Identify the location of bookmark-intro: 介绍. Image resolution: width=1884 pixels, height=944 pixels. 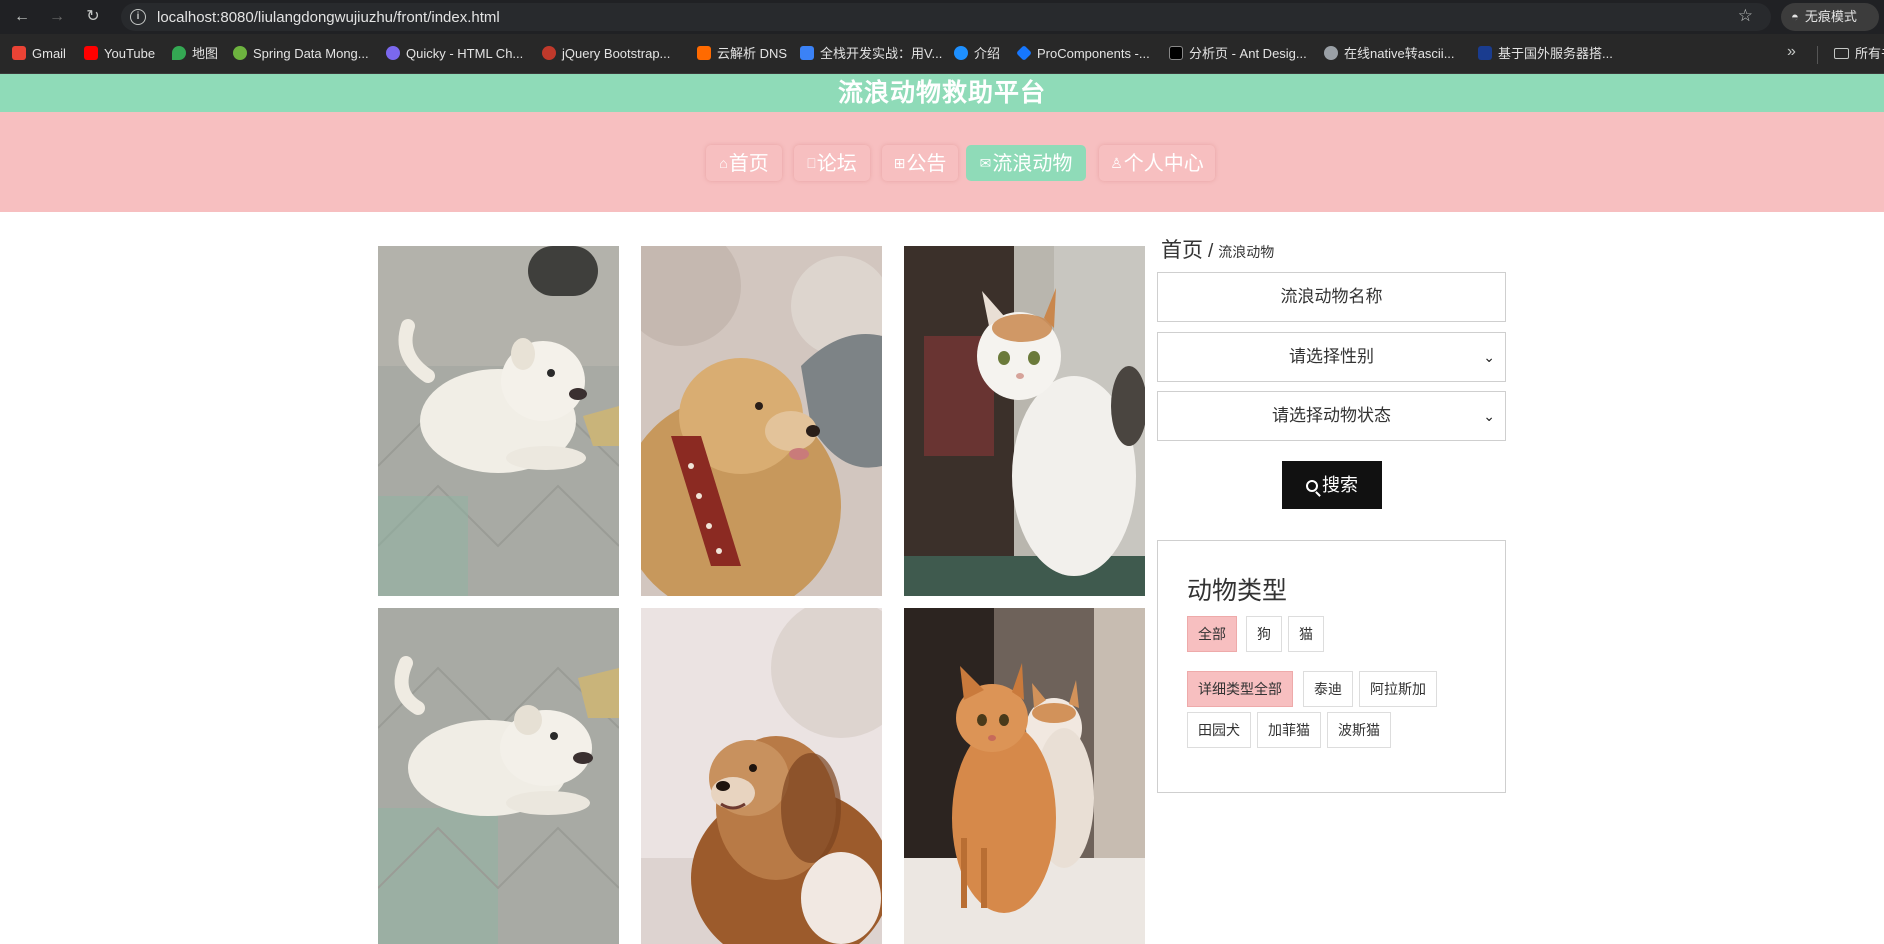
(977, 54).